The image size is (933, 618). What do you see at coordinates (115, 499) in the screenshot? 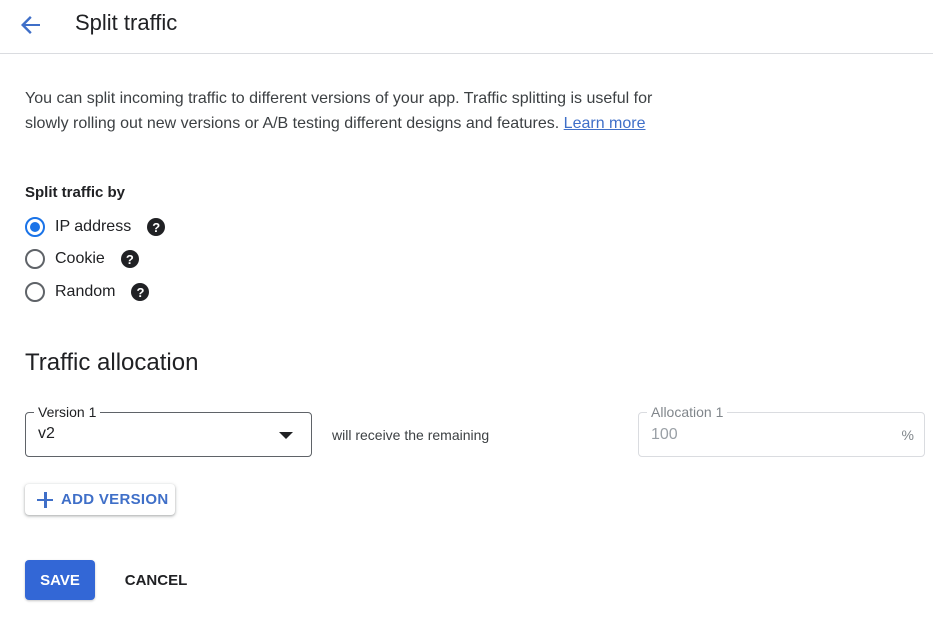
I see `add-version-label: ADD VERSION` at bounding box center [115, 499].